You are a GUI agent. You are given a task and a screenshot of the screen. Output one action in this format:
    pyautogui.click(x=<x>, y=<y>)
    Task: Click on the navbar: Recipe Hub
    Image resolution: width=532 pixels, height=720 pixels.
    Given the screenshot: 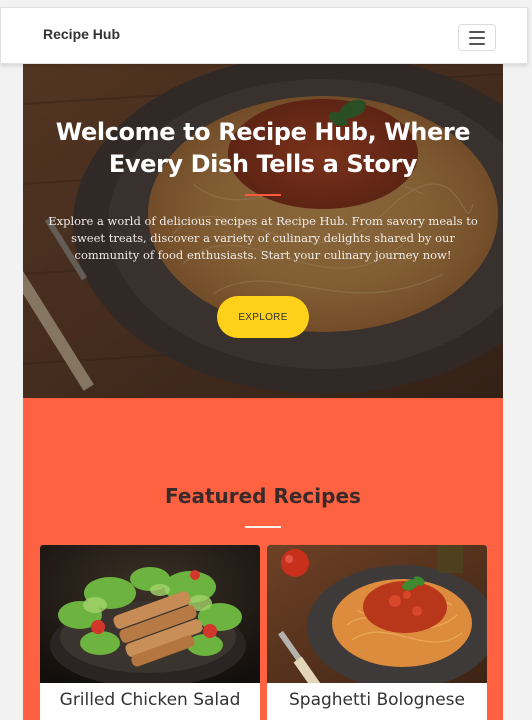 What is the action you would take?
    pyautogui.click(x=264, y=35)
    